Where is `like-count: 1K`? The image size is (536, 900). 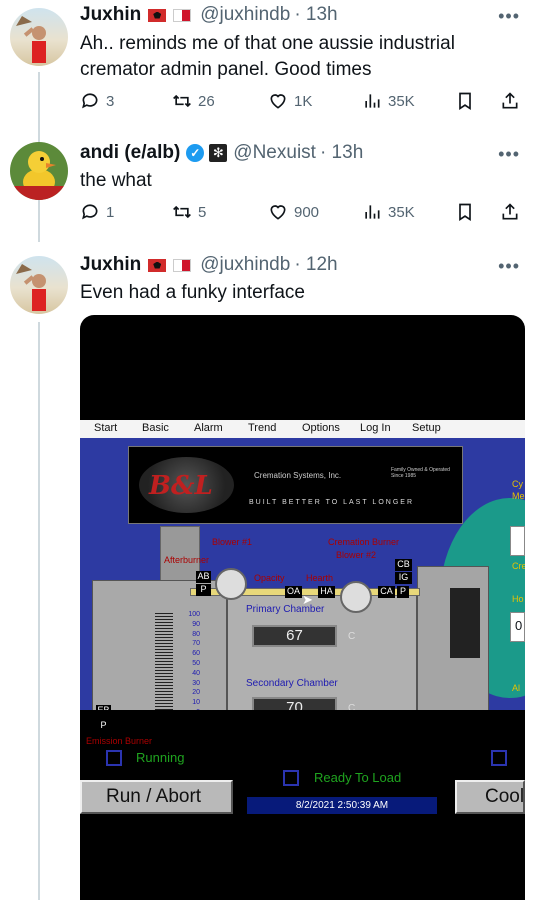
like-count: 1K is located at coordinates (303, 101).